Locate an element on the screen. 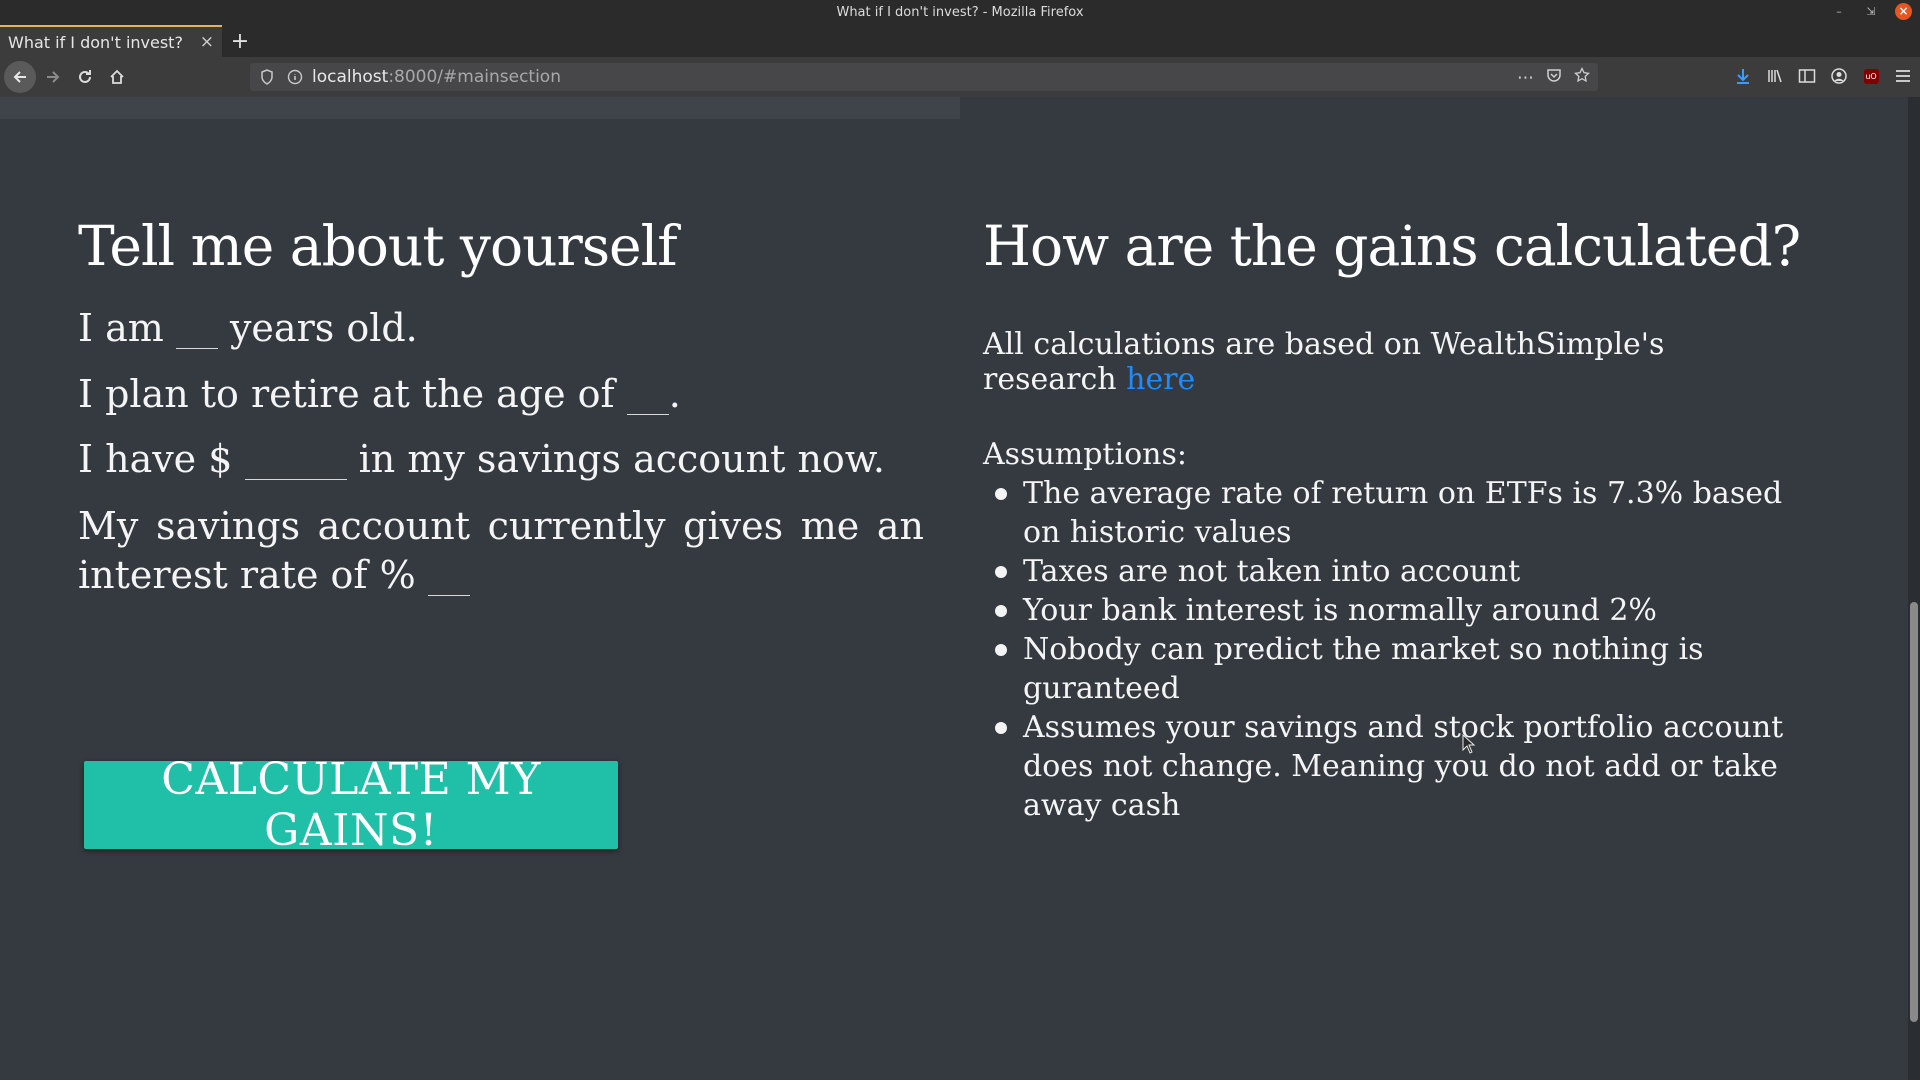 The width and height of the screenshot is (1920, 1080). assumption-text: Your bank interest is normally around 2% is located at coordinates (1340, 610).